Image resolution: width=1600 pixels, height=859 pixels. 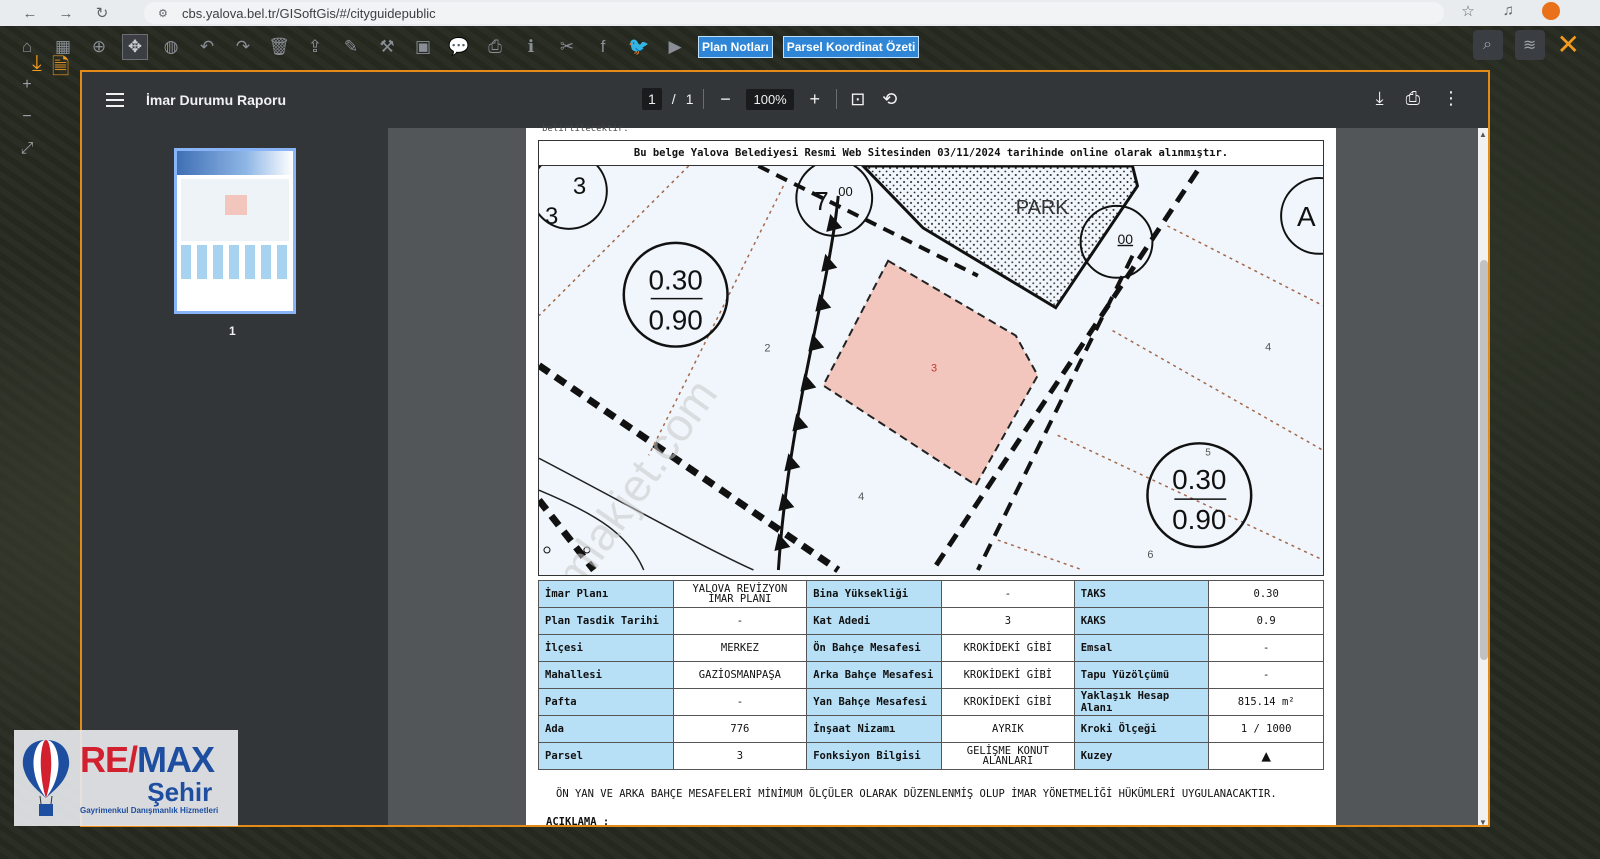 I want to click on gis-right-tools: ⌕ ≋ ✕, so click(x=1526, y=45).